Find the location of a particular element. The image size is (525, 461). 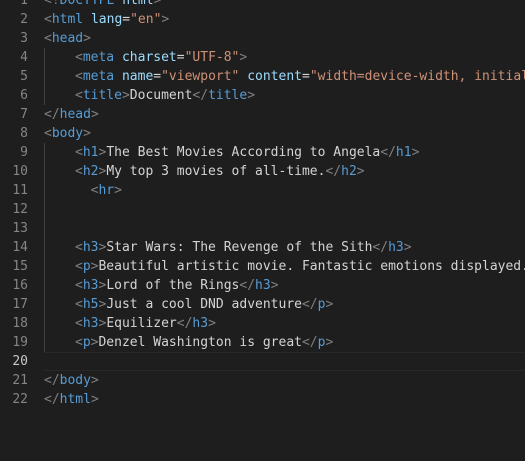

code-text: </body> is located at coordinates (71, 380).